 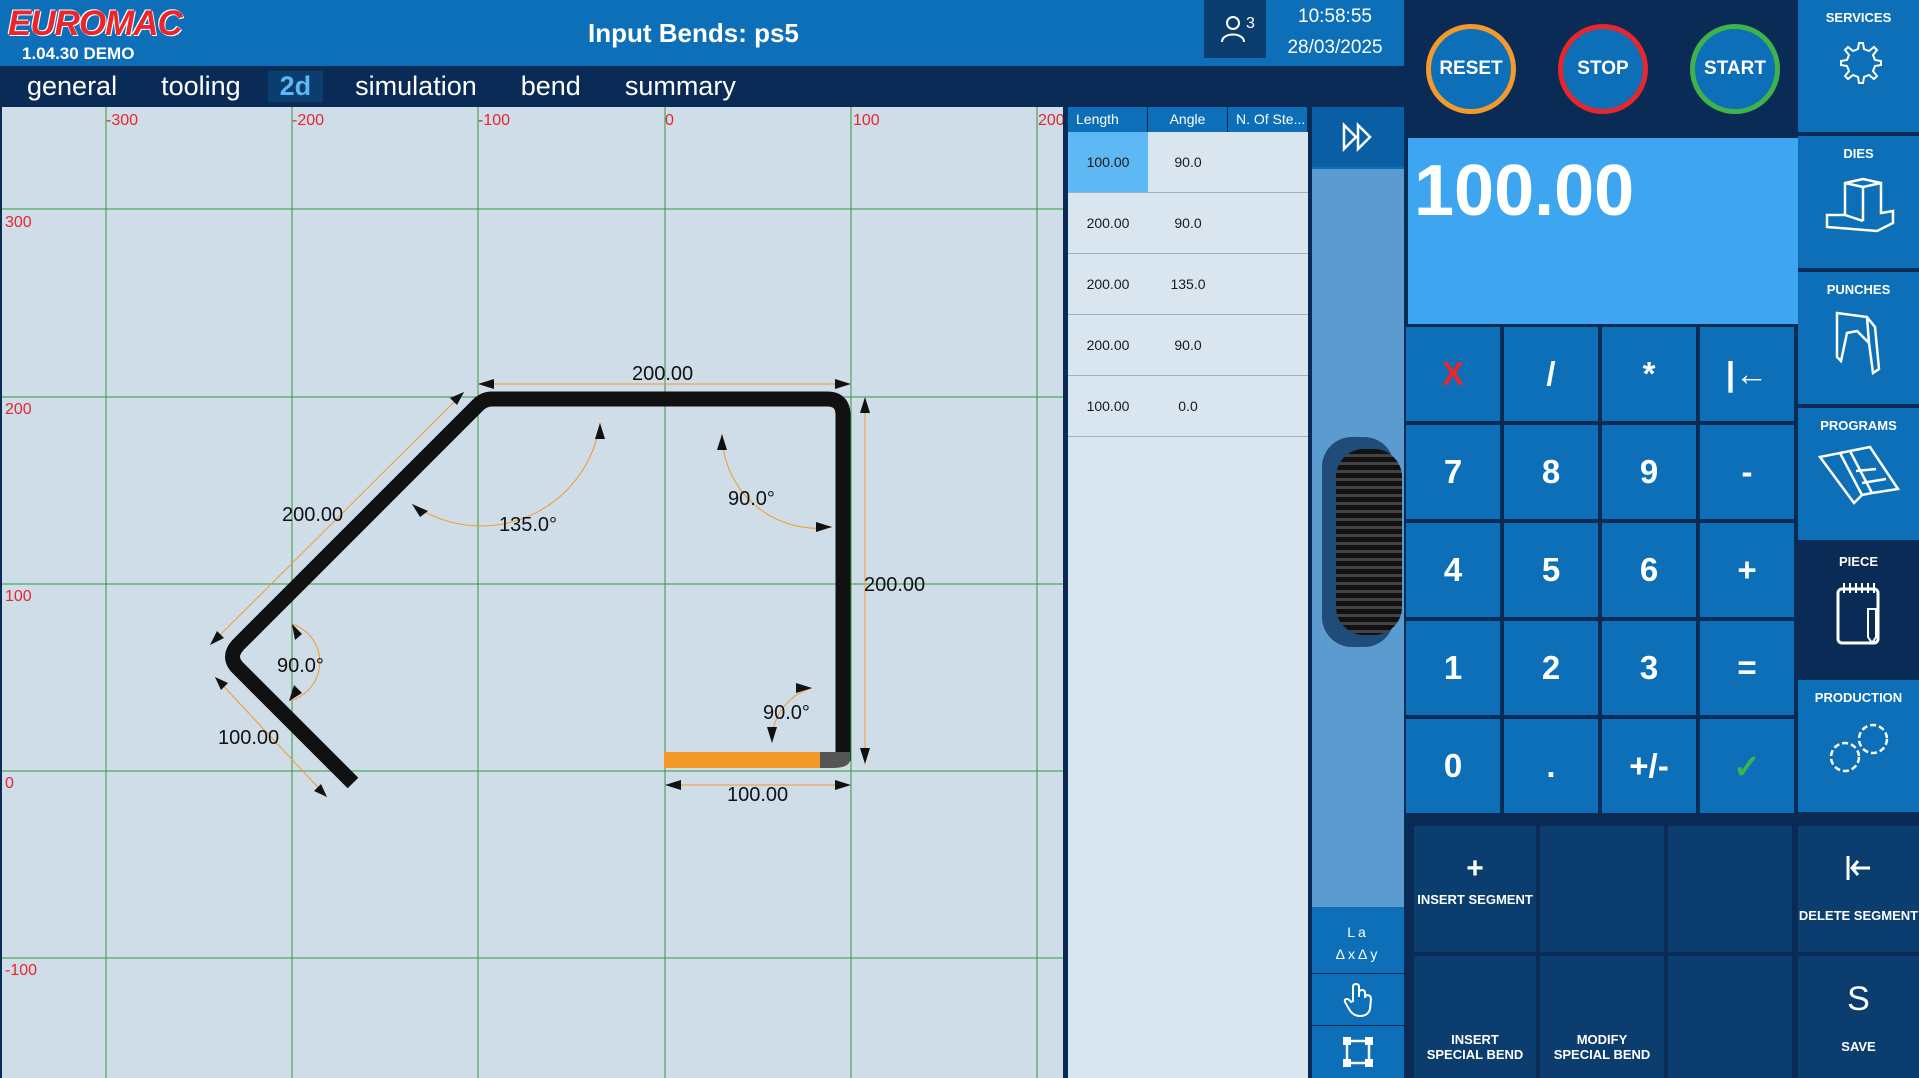 What do you see at coordinates (1858, 66) in the screenshot?
I see `nav-services: SERVICES` at bounding box center [1858, 66].